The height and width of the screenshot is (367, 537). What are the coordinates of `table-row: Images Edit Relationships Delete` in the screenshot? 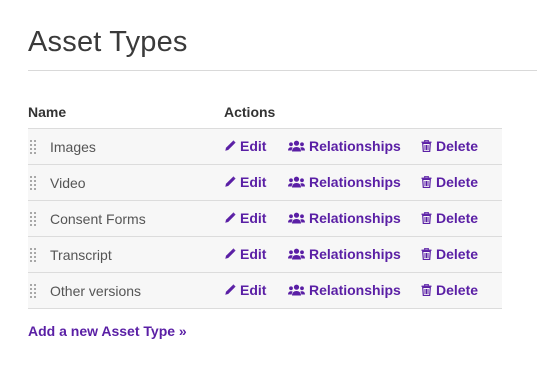 It's located at (265, 147).